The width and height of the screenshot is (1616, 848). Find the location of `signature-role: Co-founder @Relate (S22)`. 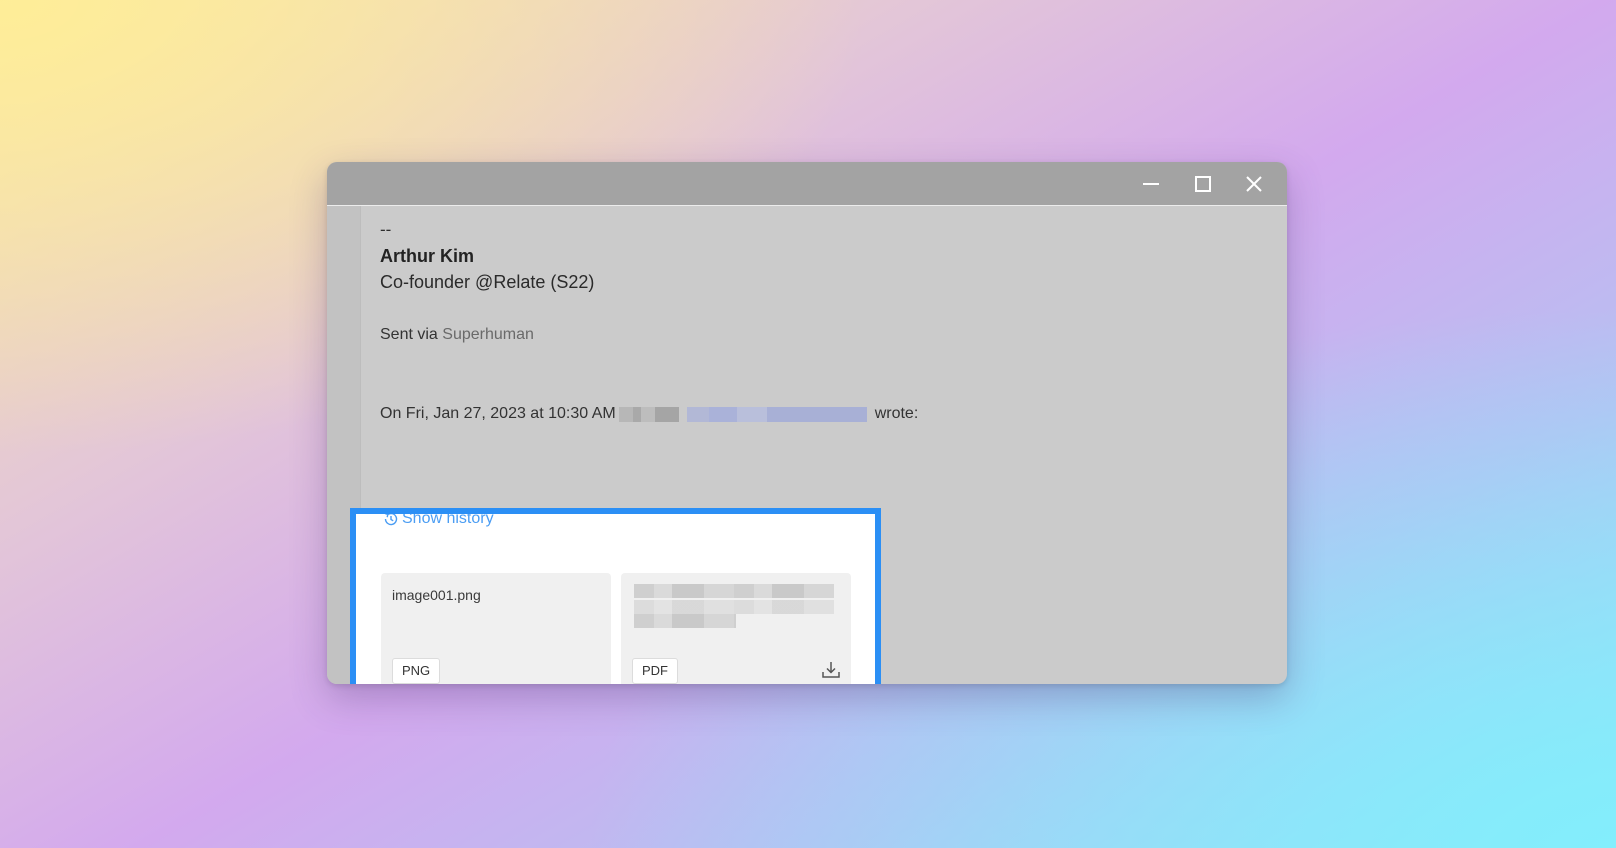

signature-role: Co-founder @Relate (S22) is located at coordinates (487, 282).